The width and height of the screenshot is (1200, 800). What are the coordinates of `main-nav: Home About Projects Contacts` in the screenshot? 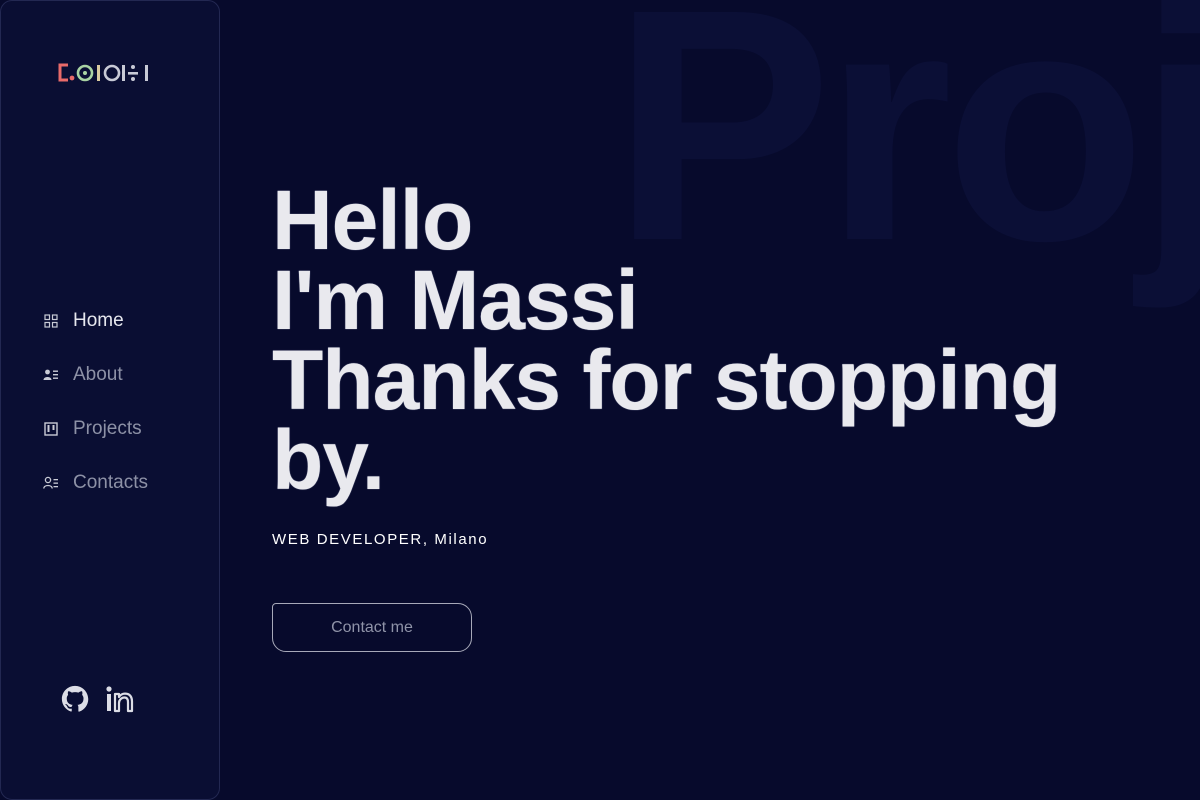 It's located at (95, 413).